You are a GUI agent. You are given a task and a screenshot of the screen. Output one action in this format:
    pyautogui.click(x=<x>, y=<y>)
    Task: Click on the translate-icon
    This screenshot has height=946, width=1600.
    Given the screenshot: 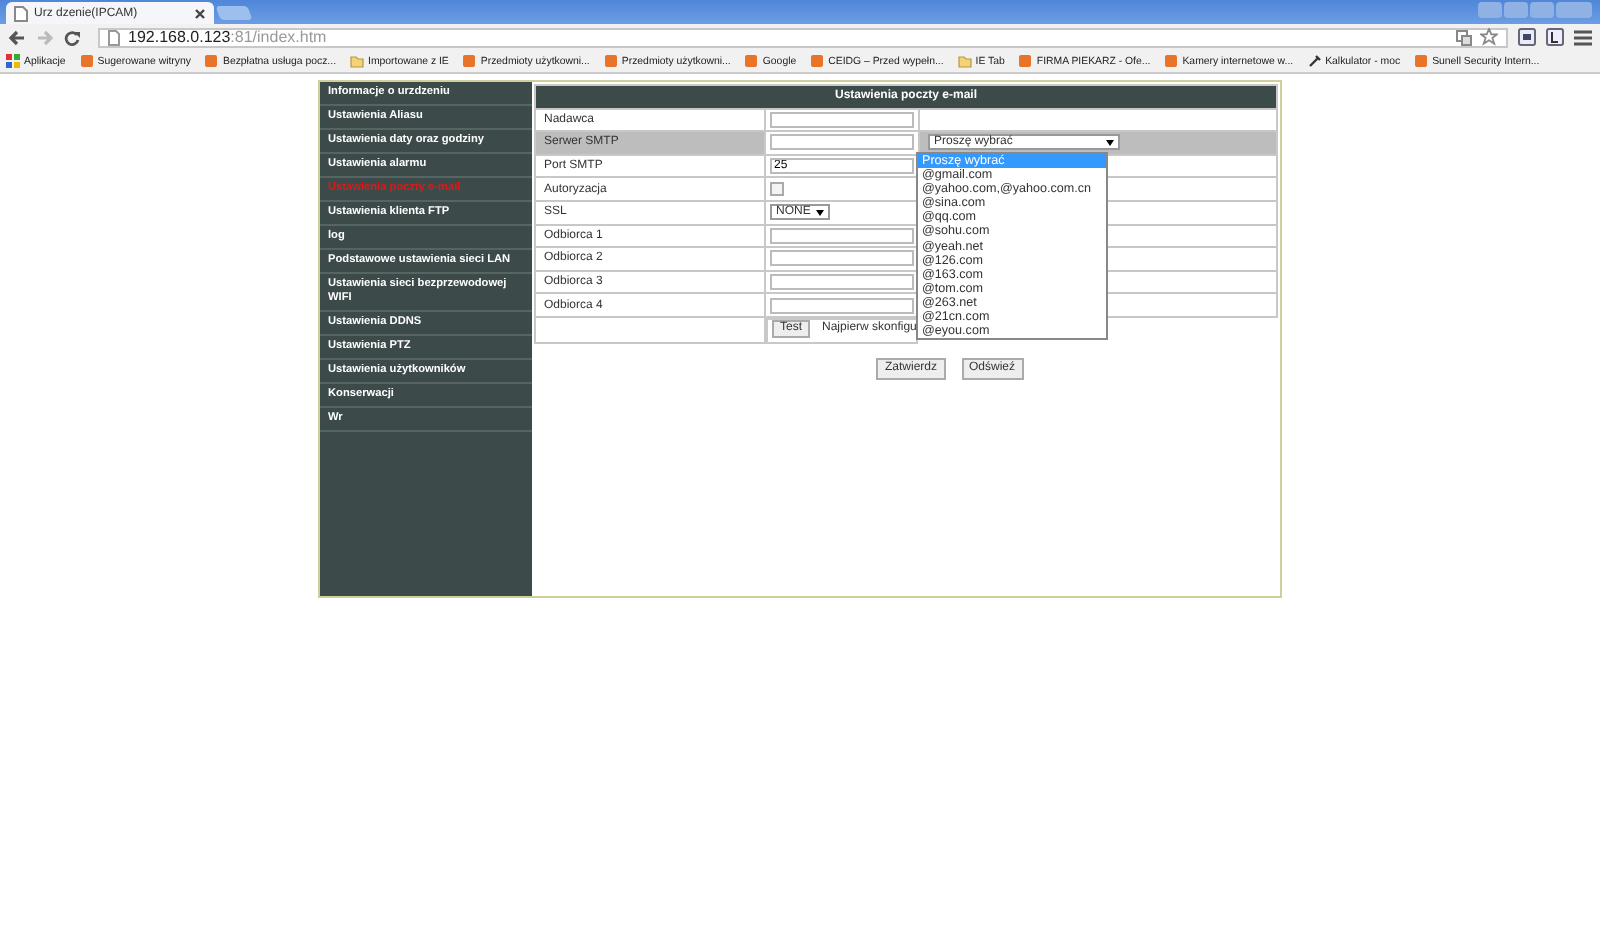 What is the action you would take?
    pyautogui.click(x=1464, y=37)
    